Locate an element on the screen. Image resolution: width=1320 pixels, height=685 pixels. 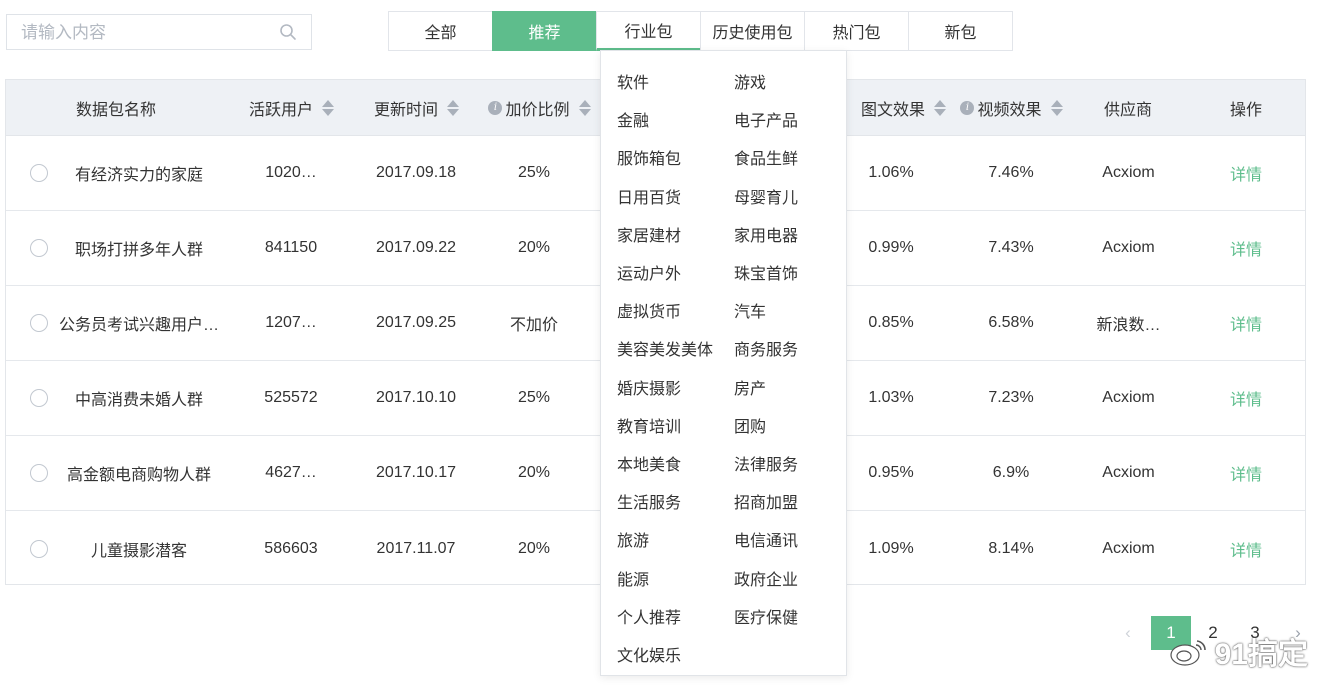
industry-menu-item: 食品生鲜 is located at coordinates (766, 157).